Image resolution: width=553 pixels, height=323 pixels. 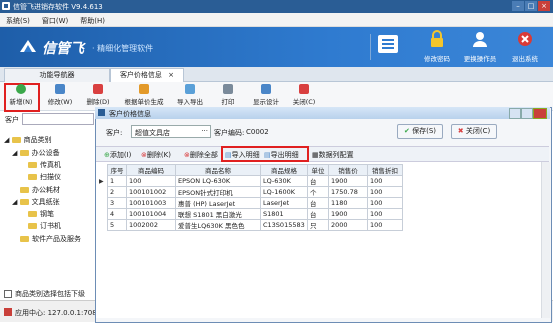 What do you see at coordinates (144, 95) in the screenshot?
I see `generate-by-price-button: 根据单价生成` at bounding box center [144, 95].